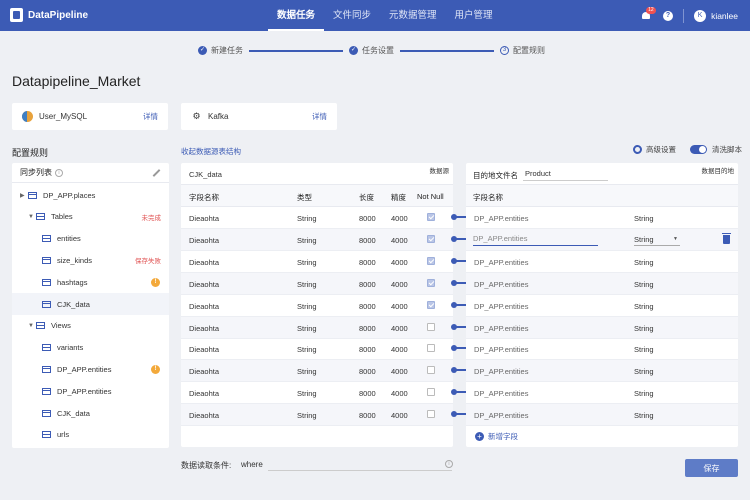 This screenshot has height=500, width=750. I want to click on tree-item-label: hashtags, so click(72, 282).